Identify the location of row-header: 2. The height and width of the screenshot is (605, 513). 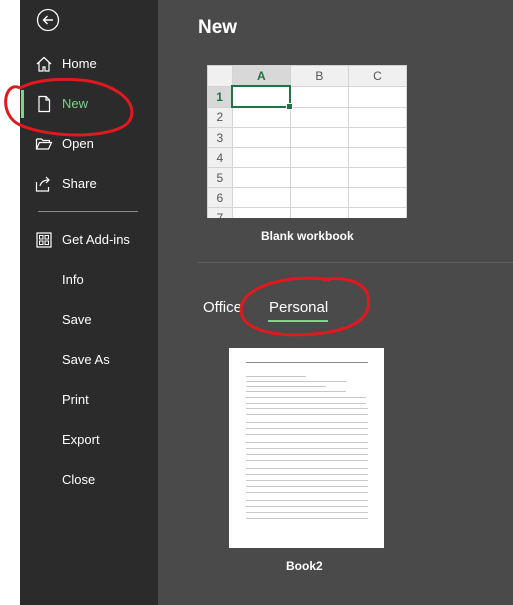
(220, 117).